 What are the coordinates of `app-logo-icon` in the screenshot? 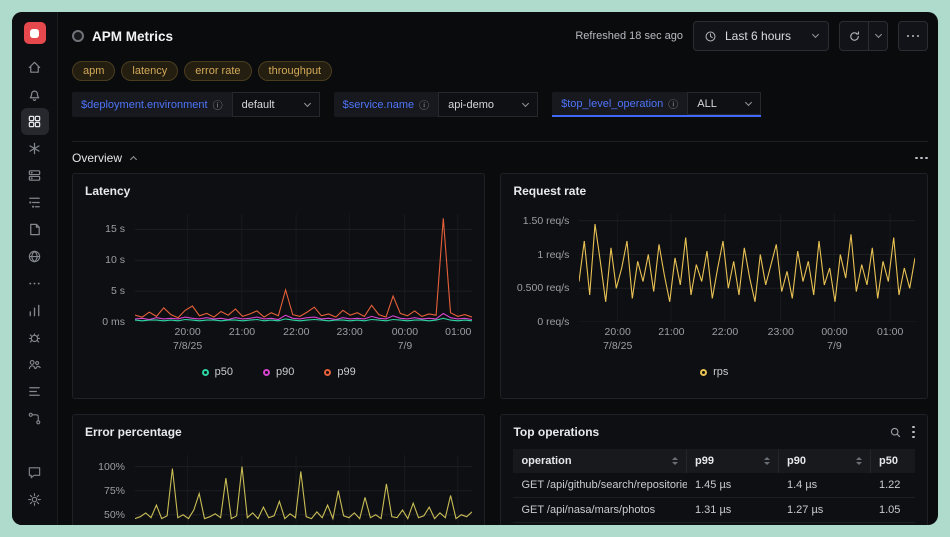 It's located at (34, 33).